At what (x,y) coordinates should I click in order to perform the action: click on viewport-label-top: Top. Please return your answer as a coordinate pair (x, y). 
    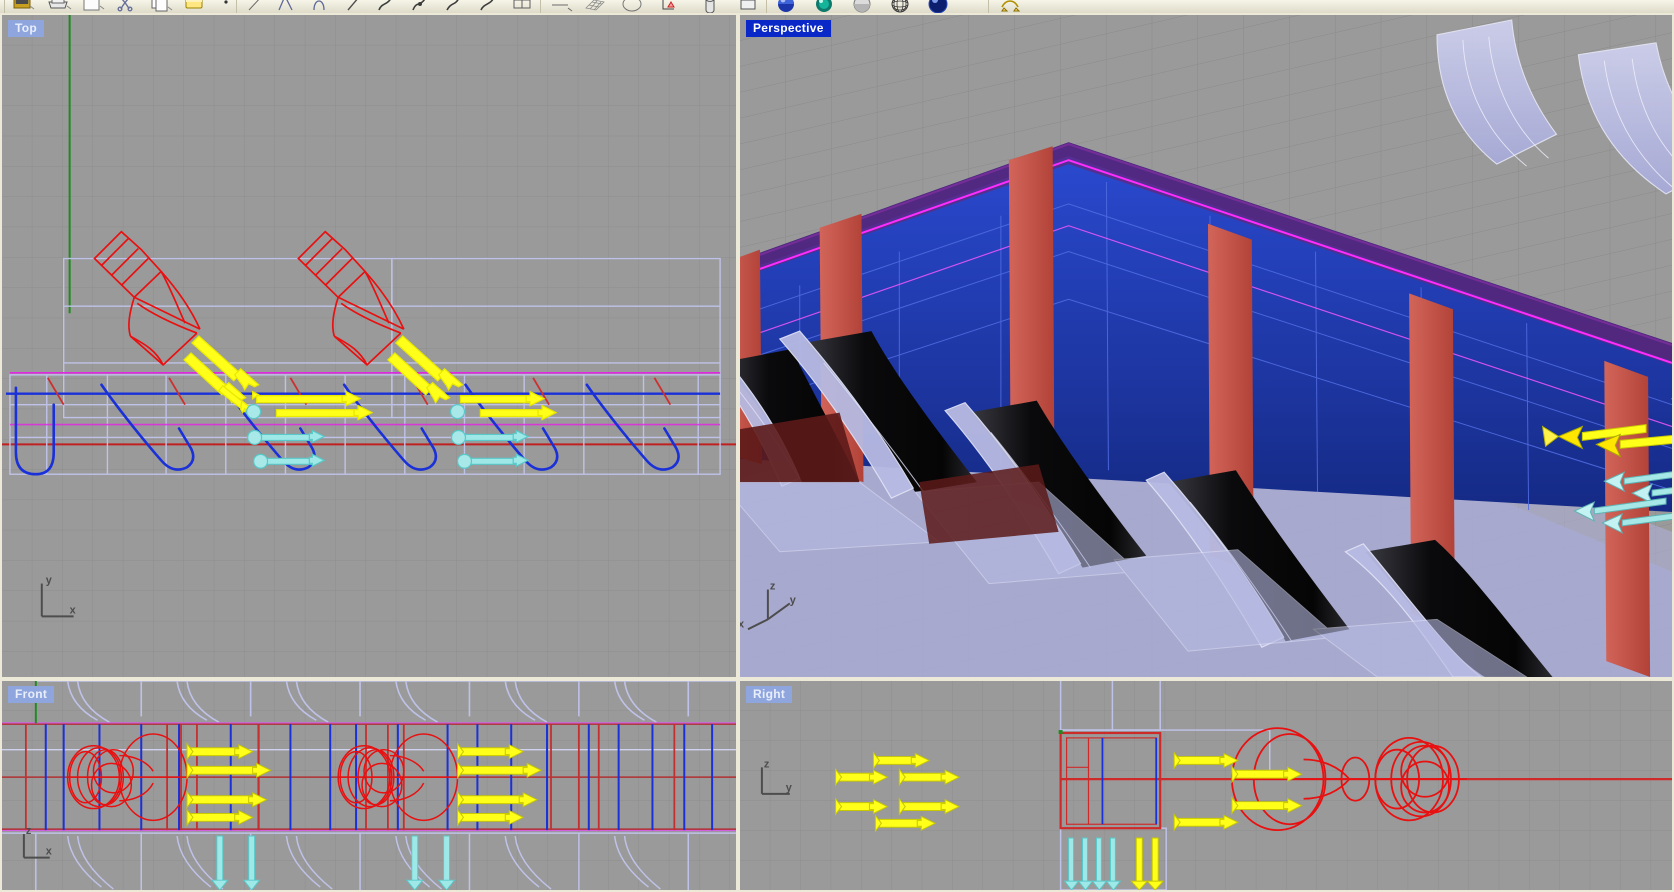
    Looking at the image, I should click on (26, 28).